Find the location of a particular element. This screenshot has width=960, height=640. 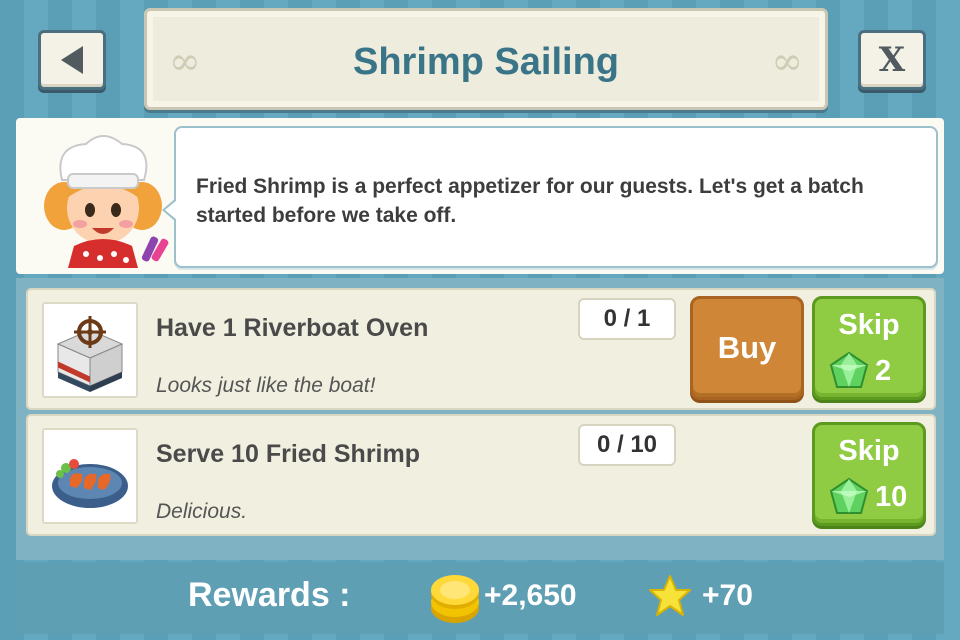

skip-button: Skip 2 is located at coordinates (869, 348).